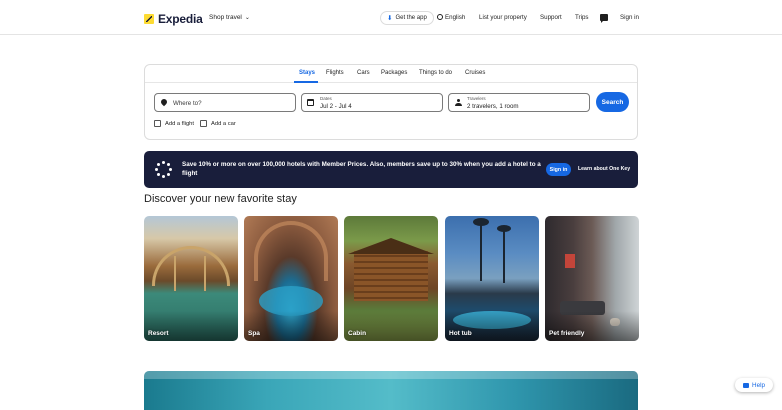  I want to click on add-car-checkbox: Add a car, so click(218, 123).